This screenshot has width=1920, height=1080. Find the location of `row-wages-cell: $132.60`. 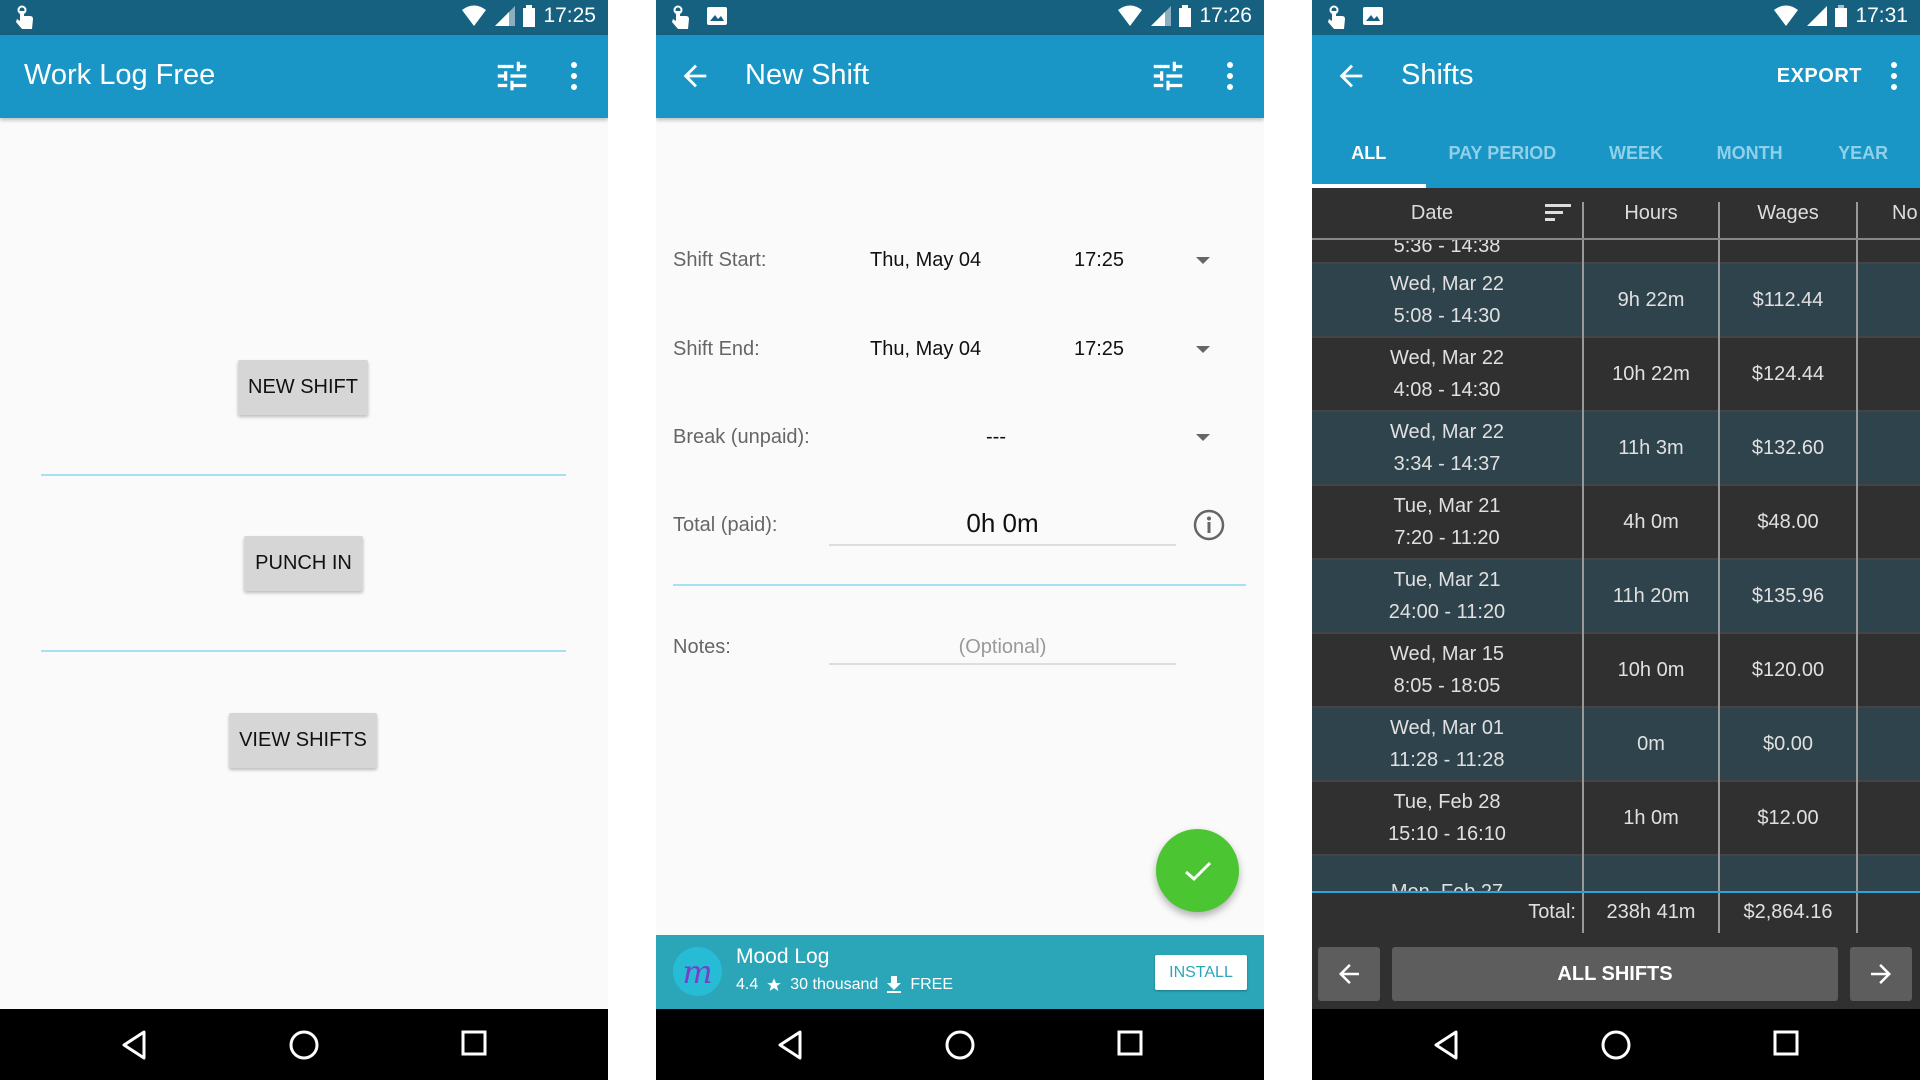

row-wages-cell: $132.60 is located at coordinates (1788, 448).